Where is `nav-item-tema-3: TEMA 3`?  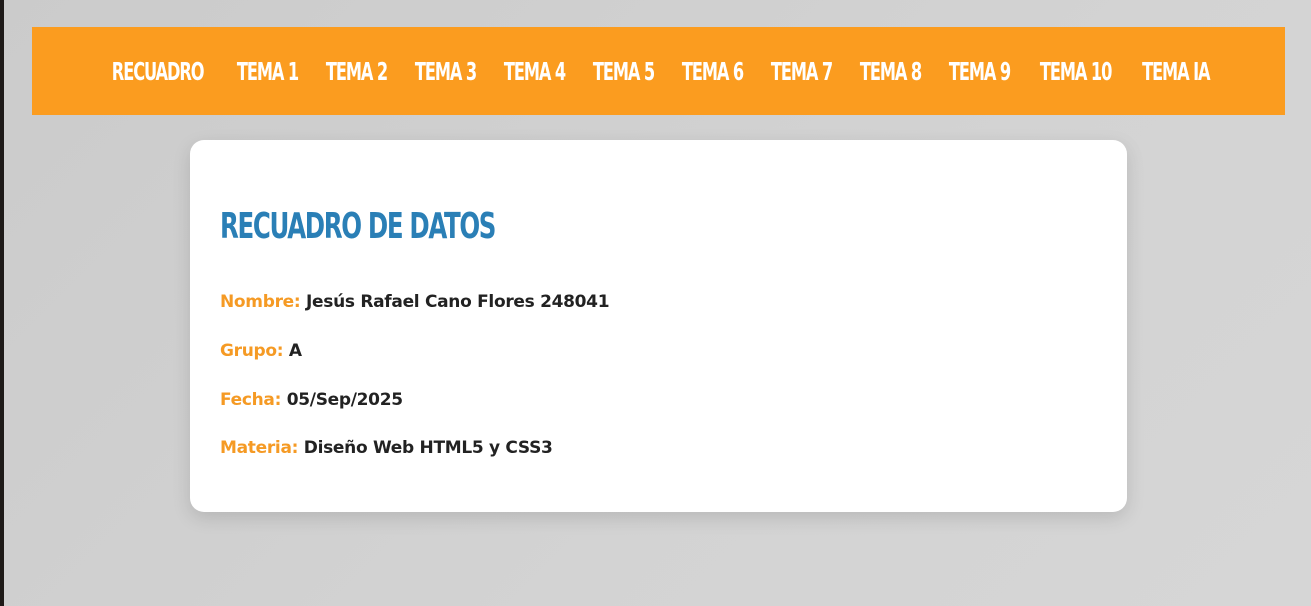 nav-item-tema-3: TEMA 3 is located at coordinates (446, 71).